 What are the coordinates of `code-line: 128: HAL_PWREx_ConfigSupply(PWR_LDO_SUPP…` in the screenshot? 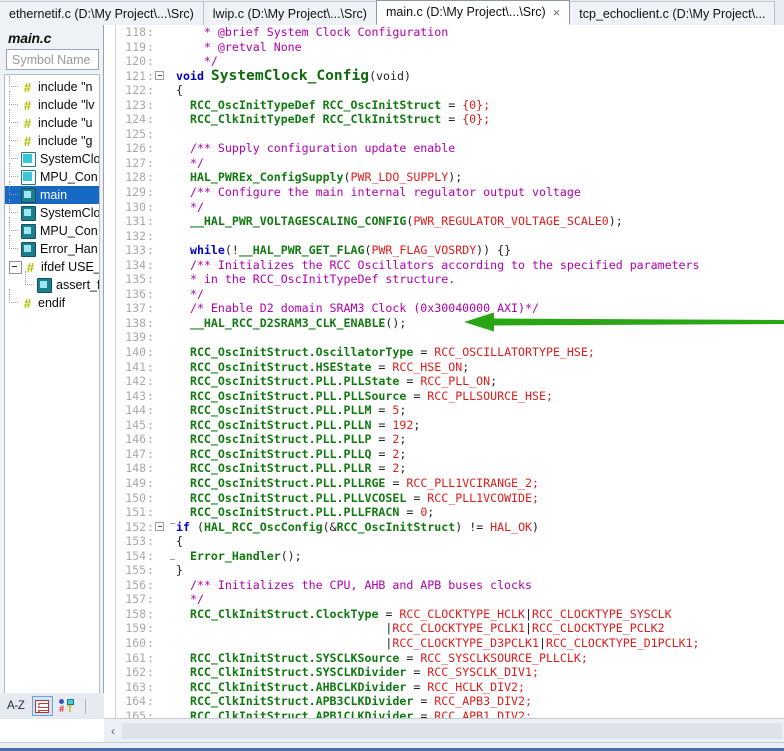 It's located at (450, 177).